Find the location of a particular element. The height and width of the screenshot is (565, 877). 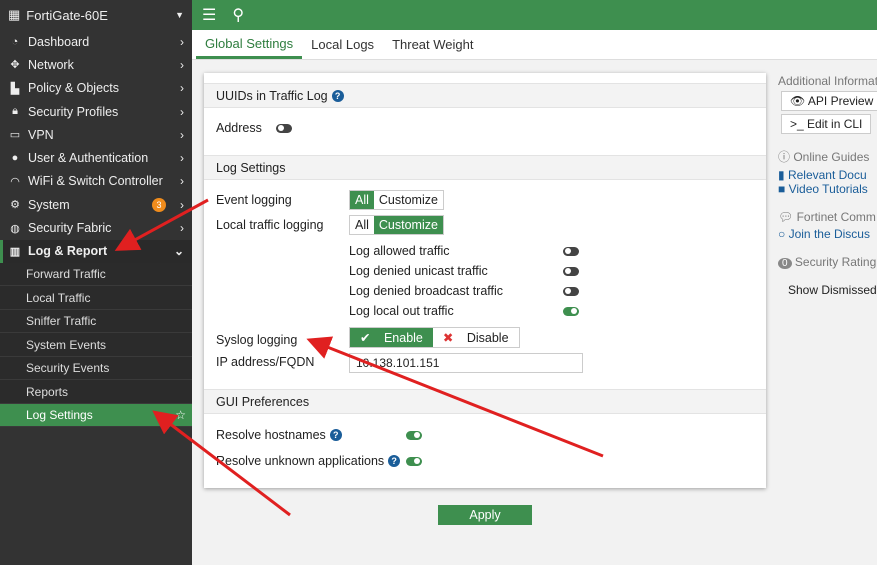

policy-icon: ▙ is located at coordinates (15, 88).